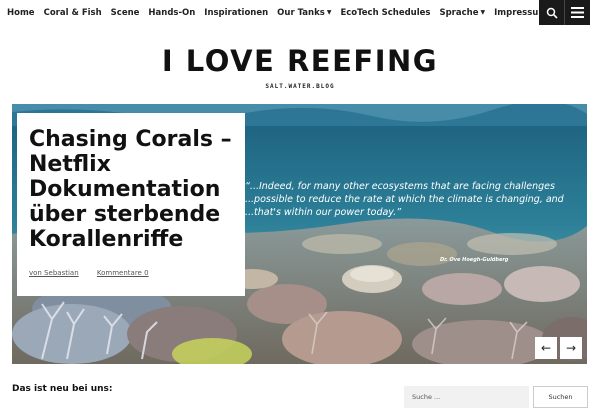 The image size is (600, 408). I want to click on nav-item-our-tanks: Our Tanks ▼, so click(304, 13).